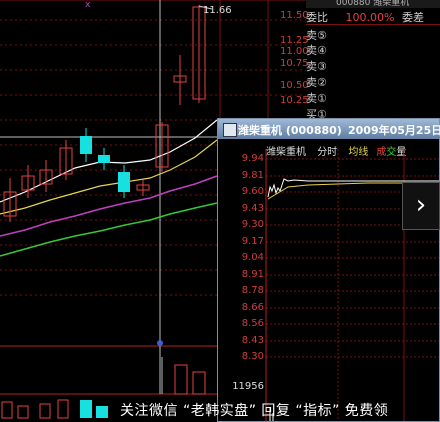  I want to click on promo-text: 关注微信 “老韩实盘” 回复 “指标” 免费领, so click(254, 411).